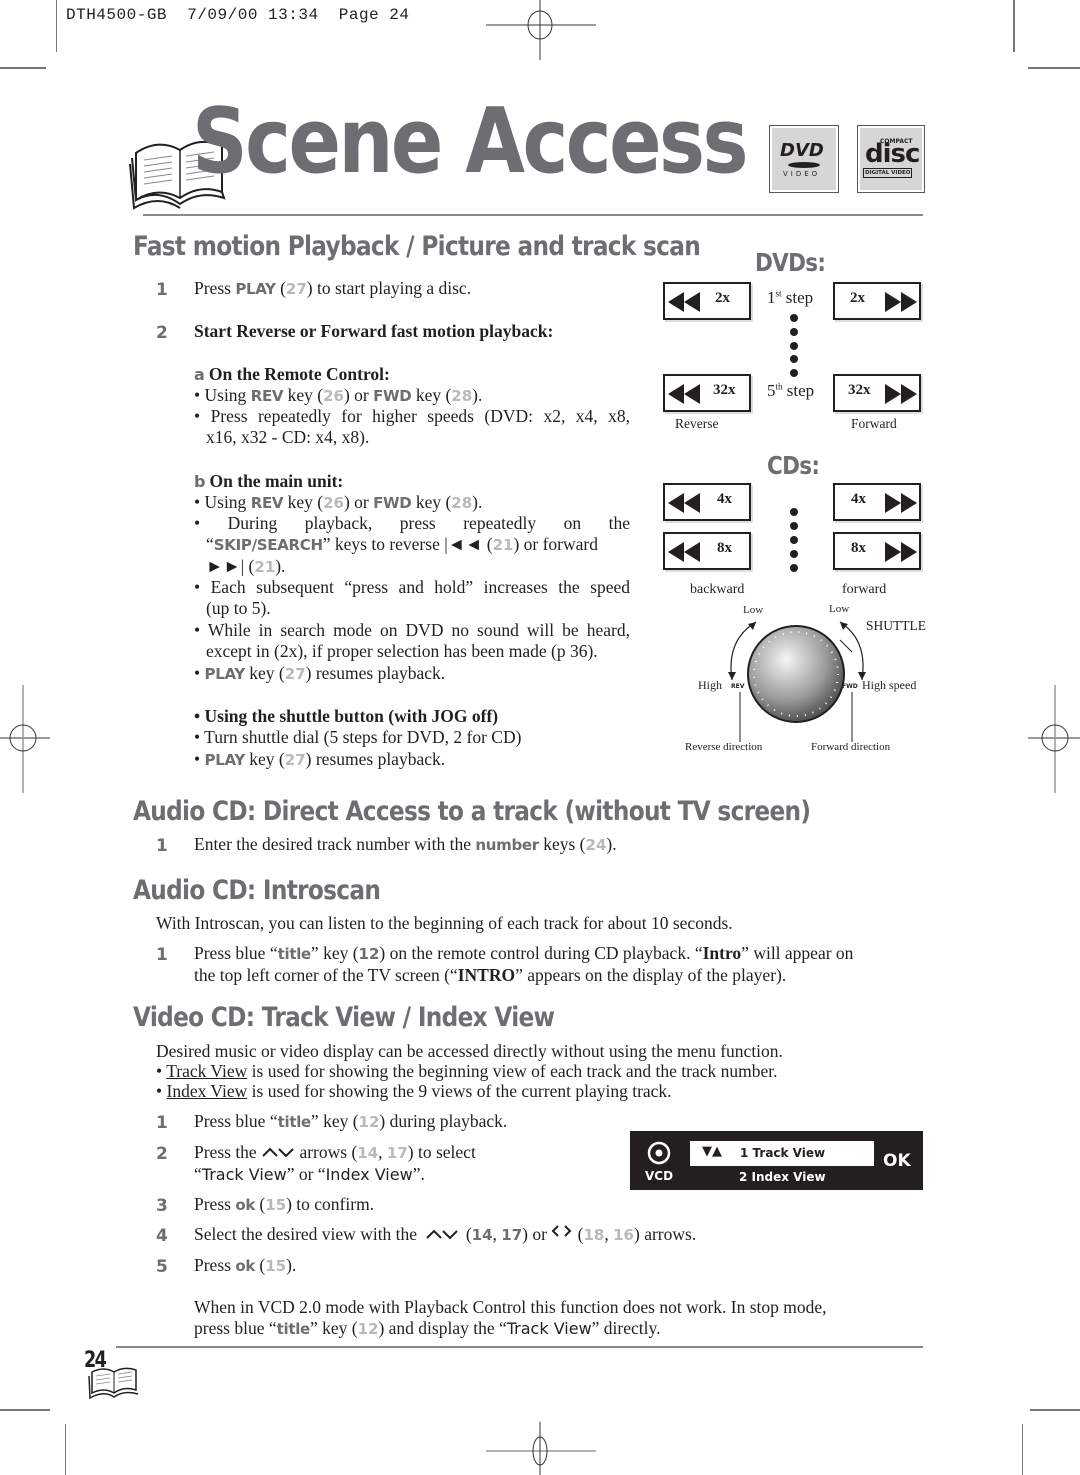 The width and height of the screenshot is (1080, 1475). I want to click on footer-divider, so click(519, 1347).